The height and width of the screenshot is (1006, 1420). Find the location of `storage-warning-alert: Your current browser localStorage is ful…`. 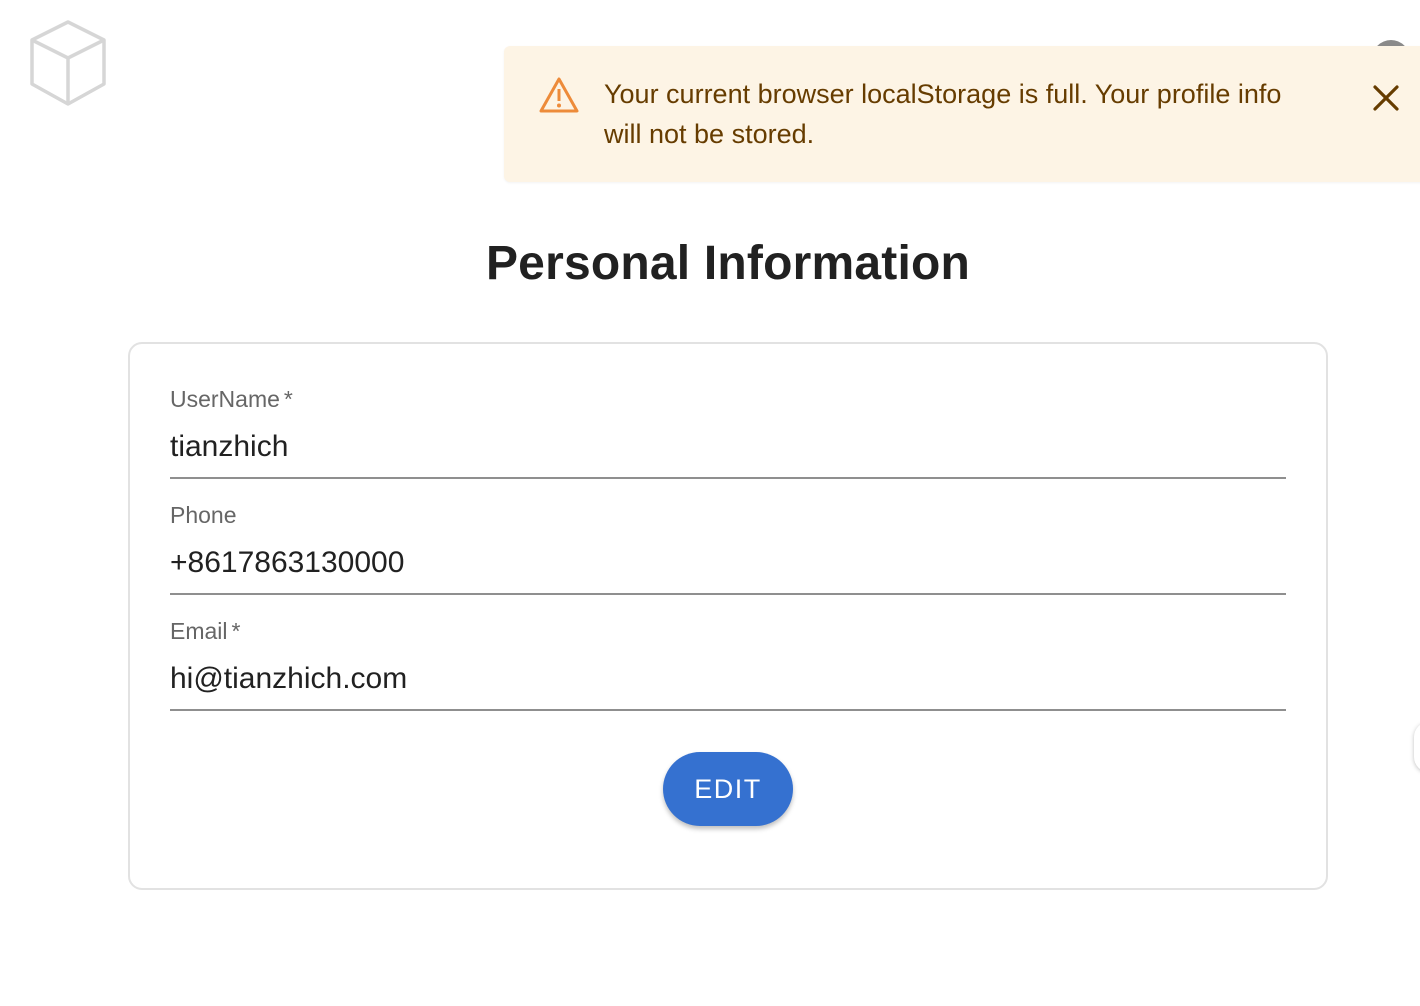

storage-warning-alert: Your current browser localStorage is ful… is located at coordinates (962, 114).